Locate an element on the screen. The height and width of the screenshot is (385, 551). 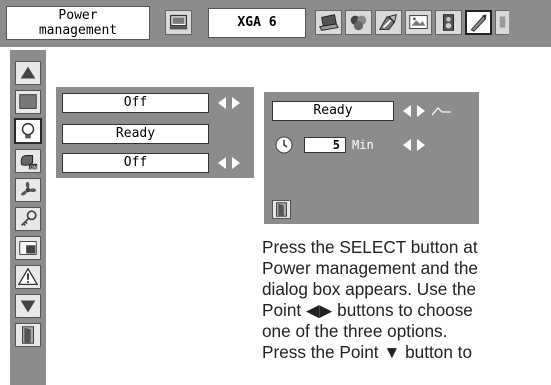
more-icon is located at coordinates (502, 22).